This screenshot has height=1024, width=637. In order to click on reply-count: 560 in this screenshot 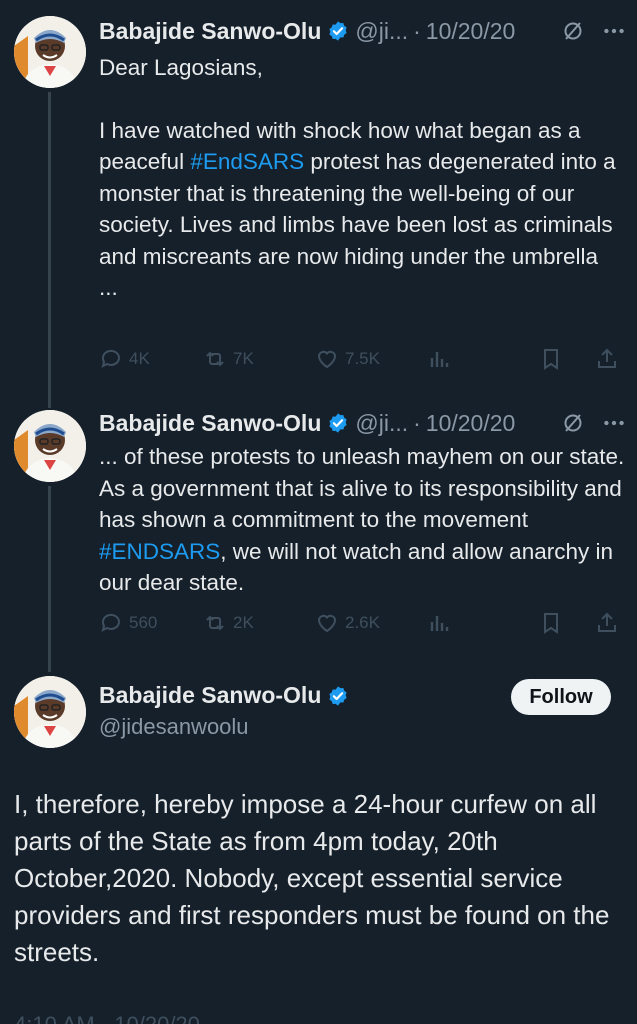, I will do `click(143, 622)`.